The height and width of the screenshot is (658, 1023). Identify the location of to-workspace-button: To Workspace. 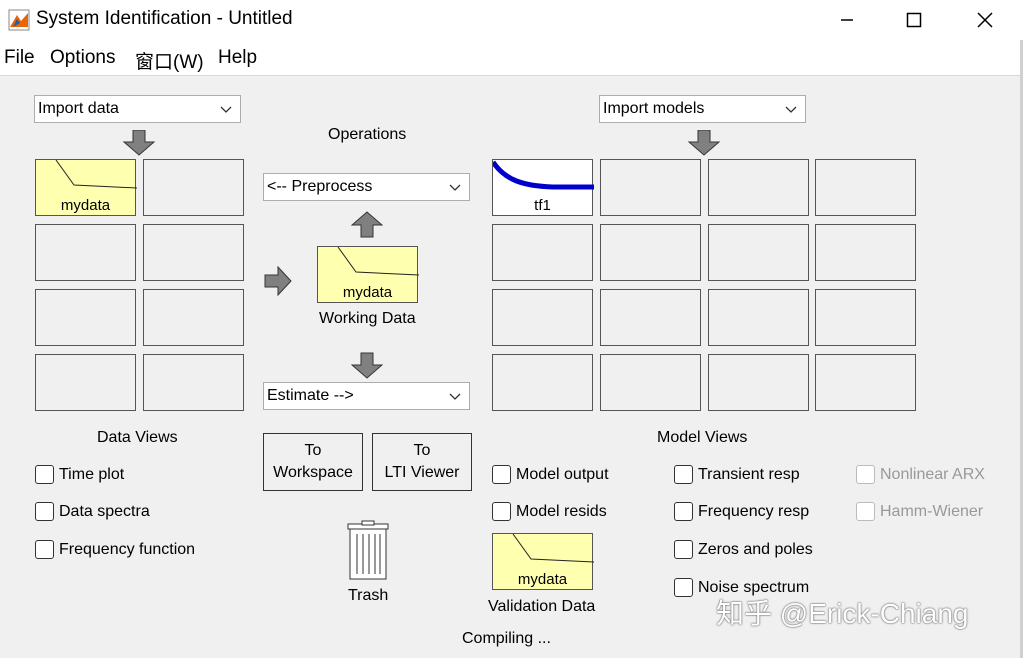
(313, 462).